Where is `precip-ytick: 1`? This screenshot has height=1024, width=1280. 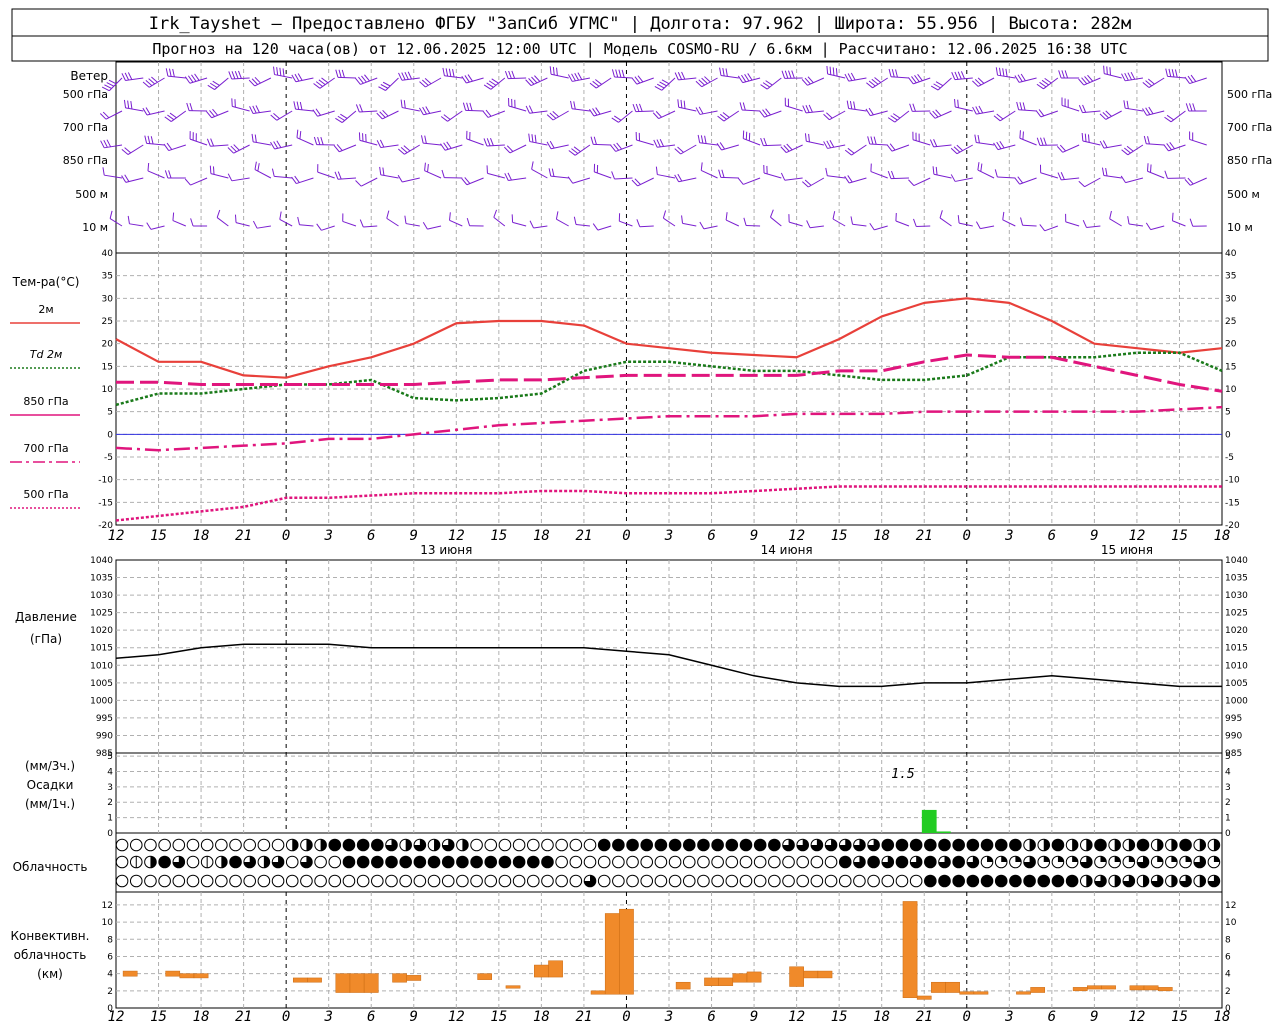 precip-ytick: 1 is located at coordinates (110, 819).